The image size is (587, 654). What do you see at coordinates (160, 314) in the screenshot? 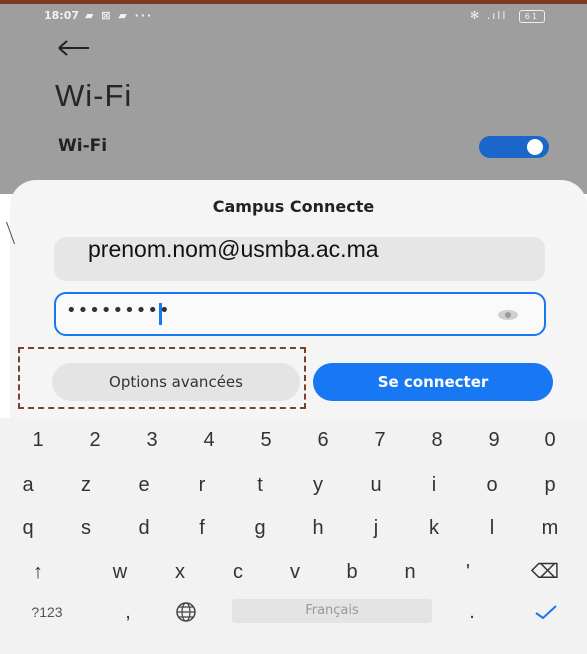
I see `text-caret` at bounding box center [160, 314].